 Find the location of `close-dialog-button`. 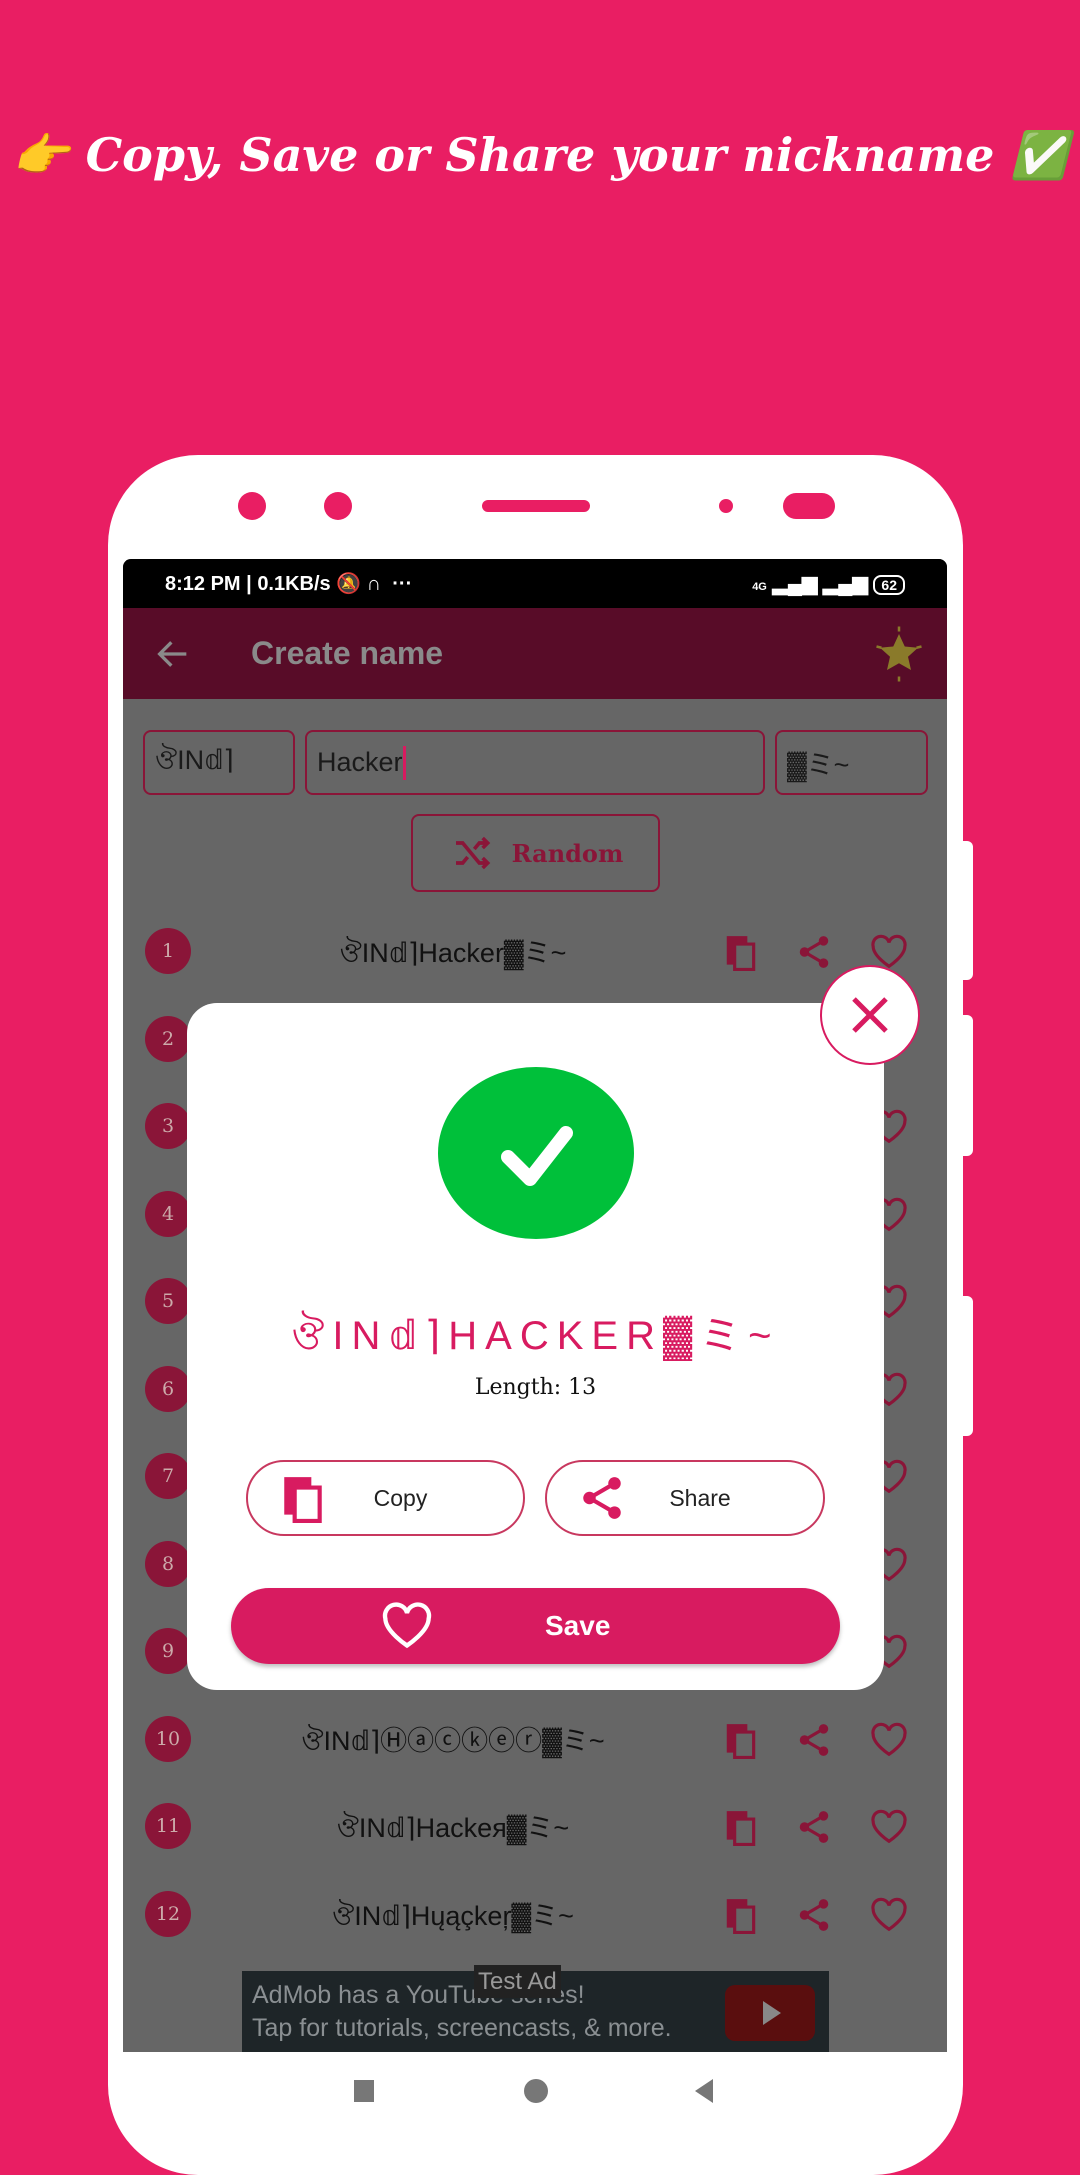

close-dialog-button is located at coordinates (870, 1015).